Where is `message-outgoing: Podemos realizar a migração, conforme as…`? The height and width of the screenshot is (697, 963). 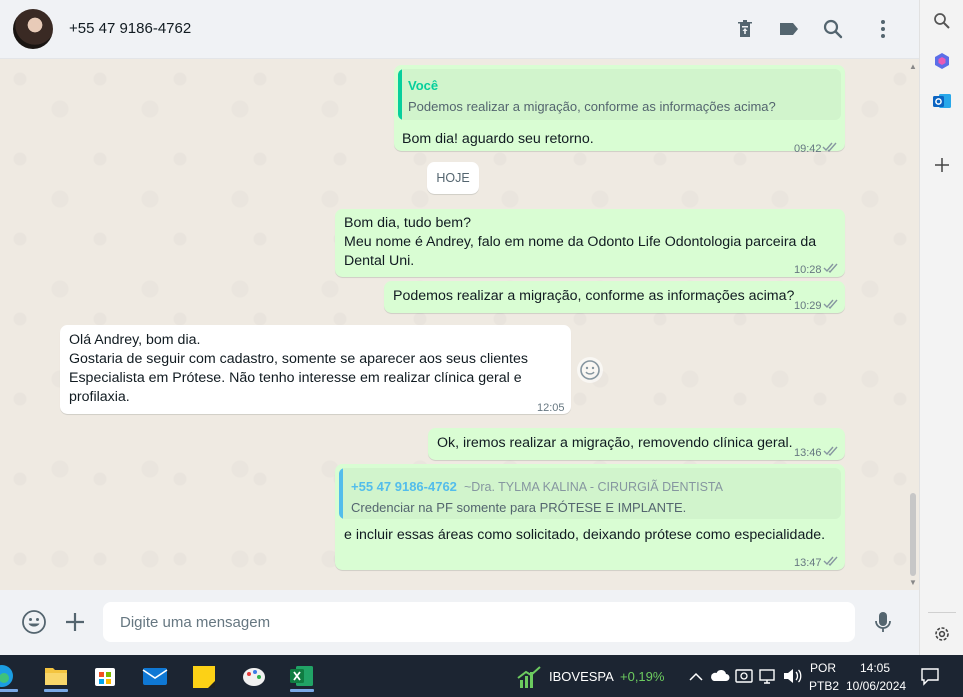
message-outgoing: Podemos realizar a migração, conforme as… is located at coordinates (614, 297).